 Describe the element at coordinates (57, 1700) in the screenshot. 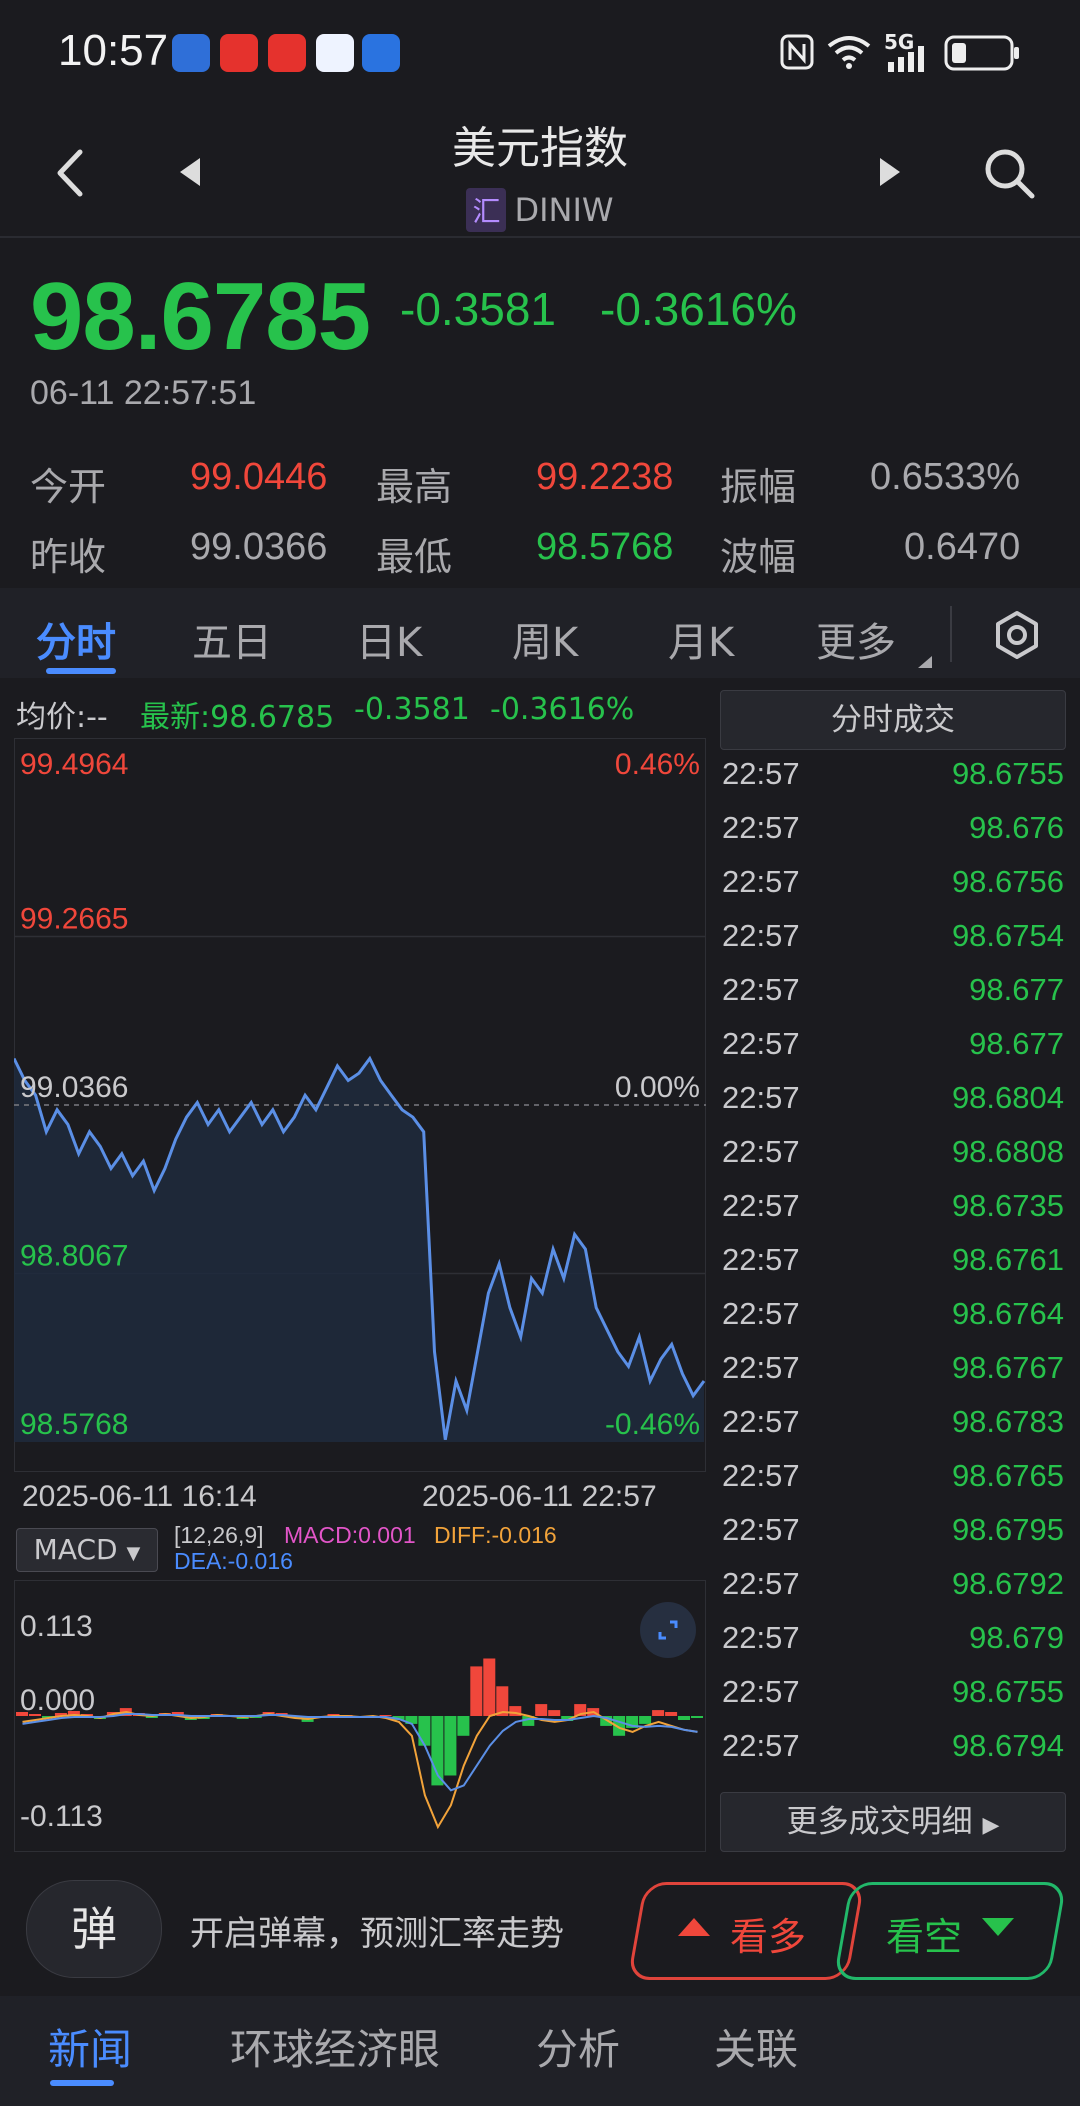

I see `macd-y-tick-label: 0.000` at that location.